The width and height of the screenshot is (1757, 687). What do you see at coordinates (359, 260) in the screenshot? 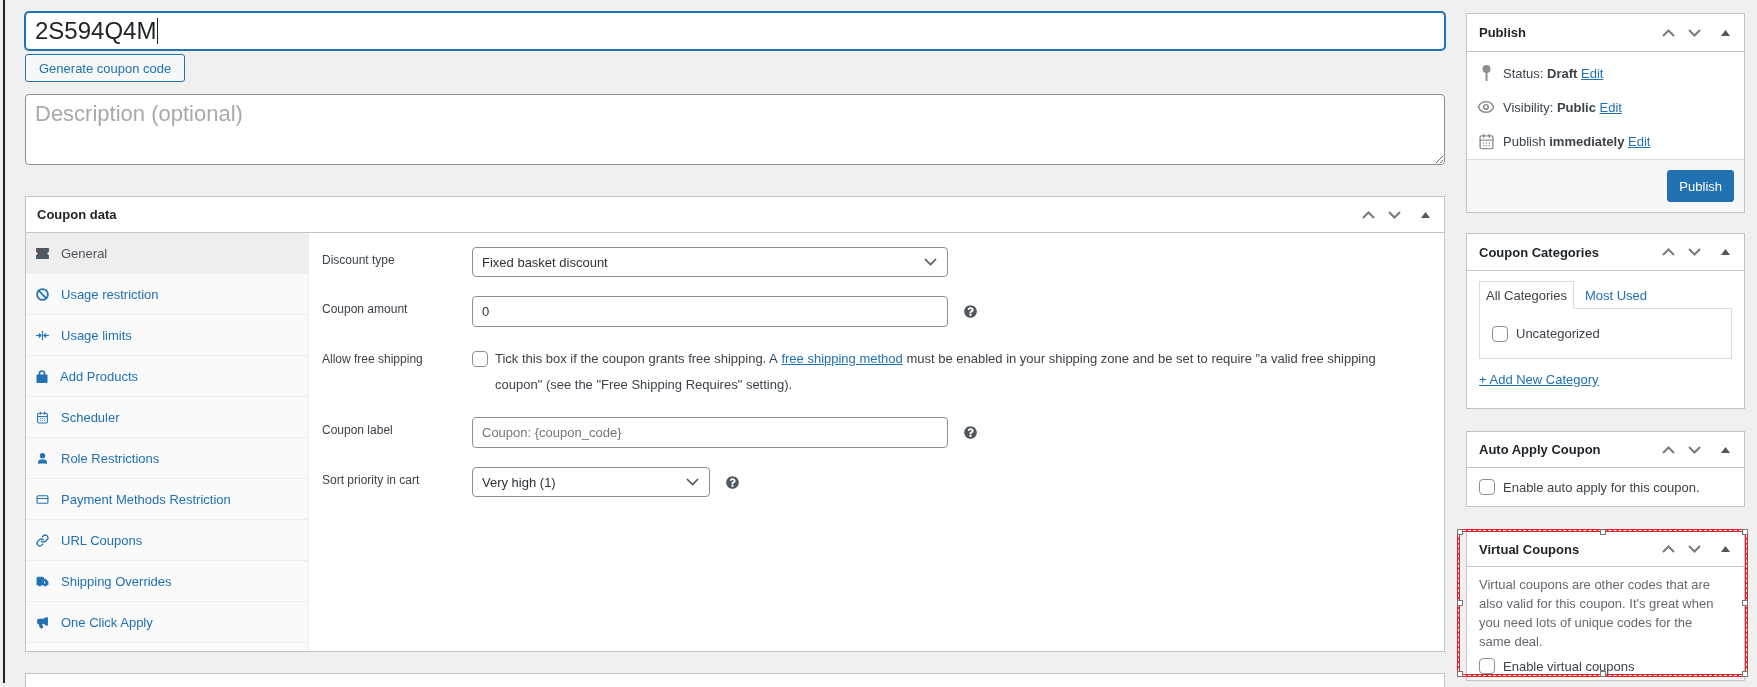
I see `field-label: Discount type` at bounding box center [359, 260].